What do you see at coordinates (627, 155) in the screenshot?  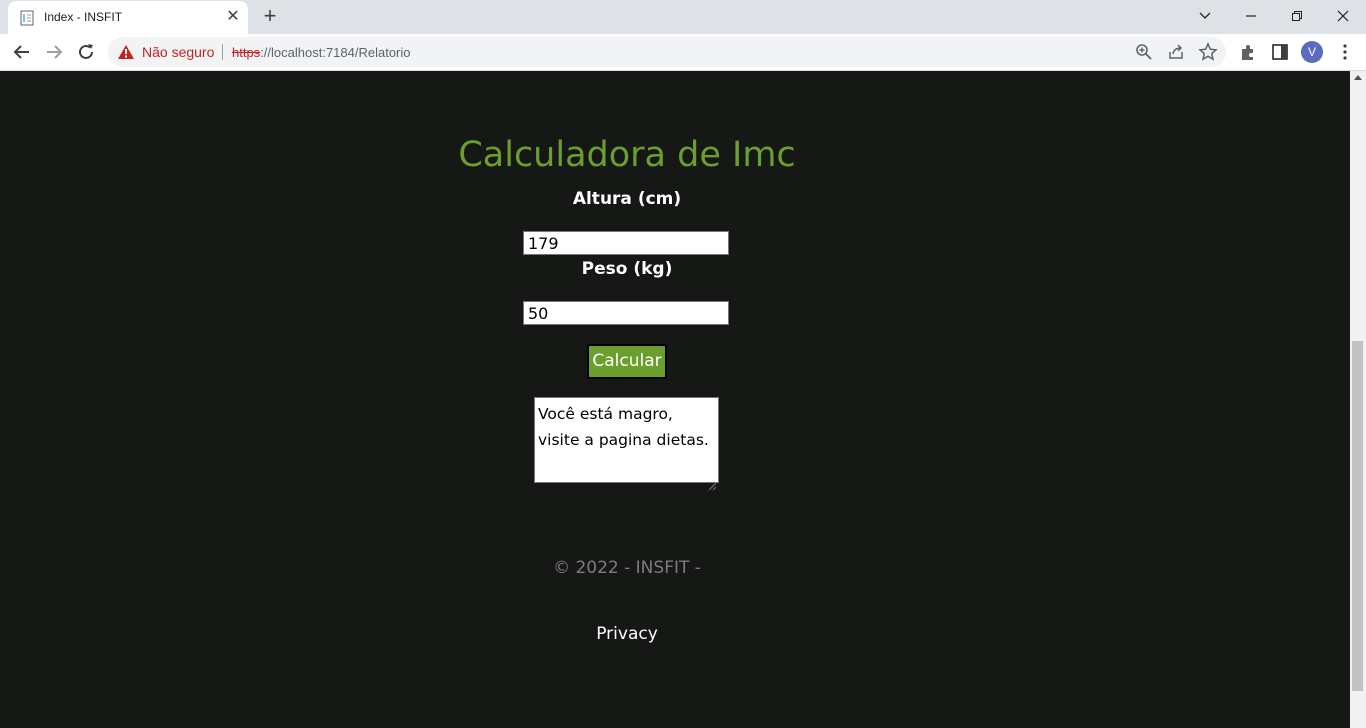 I see `page-title: Calculadora de Imc` at bounding box center [627, 155].